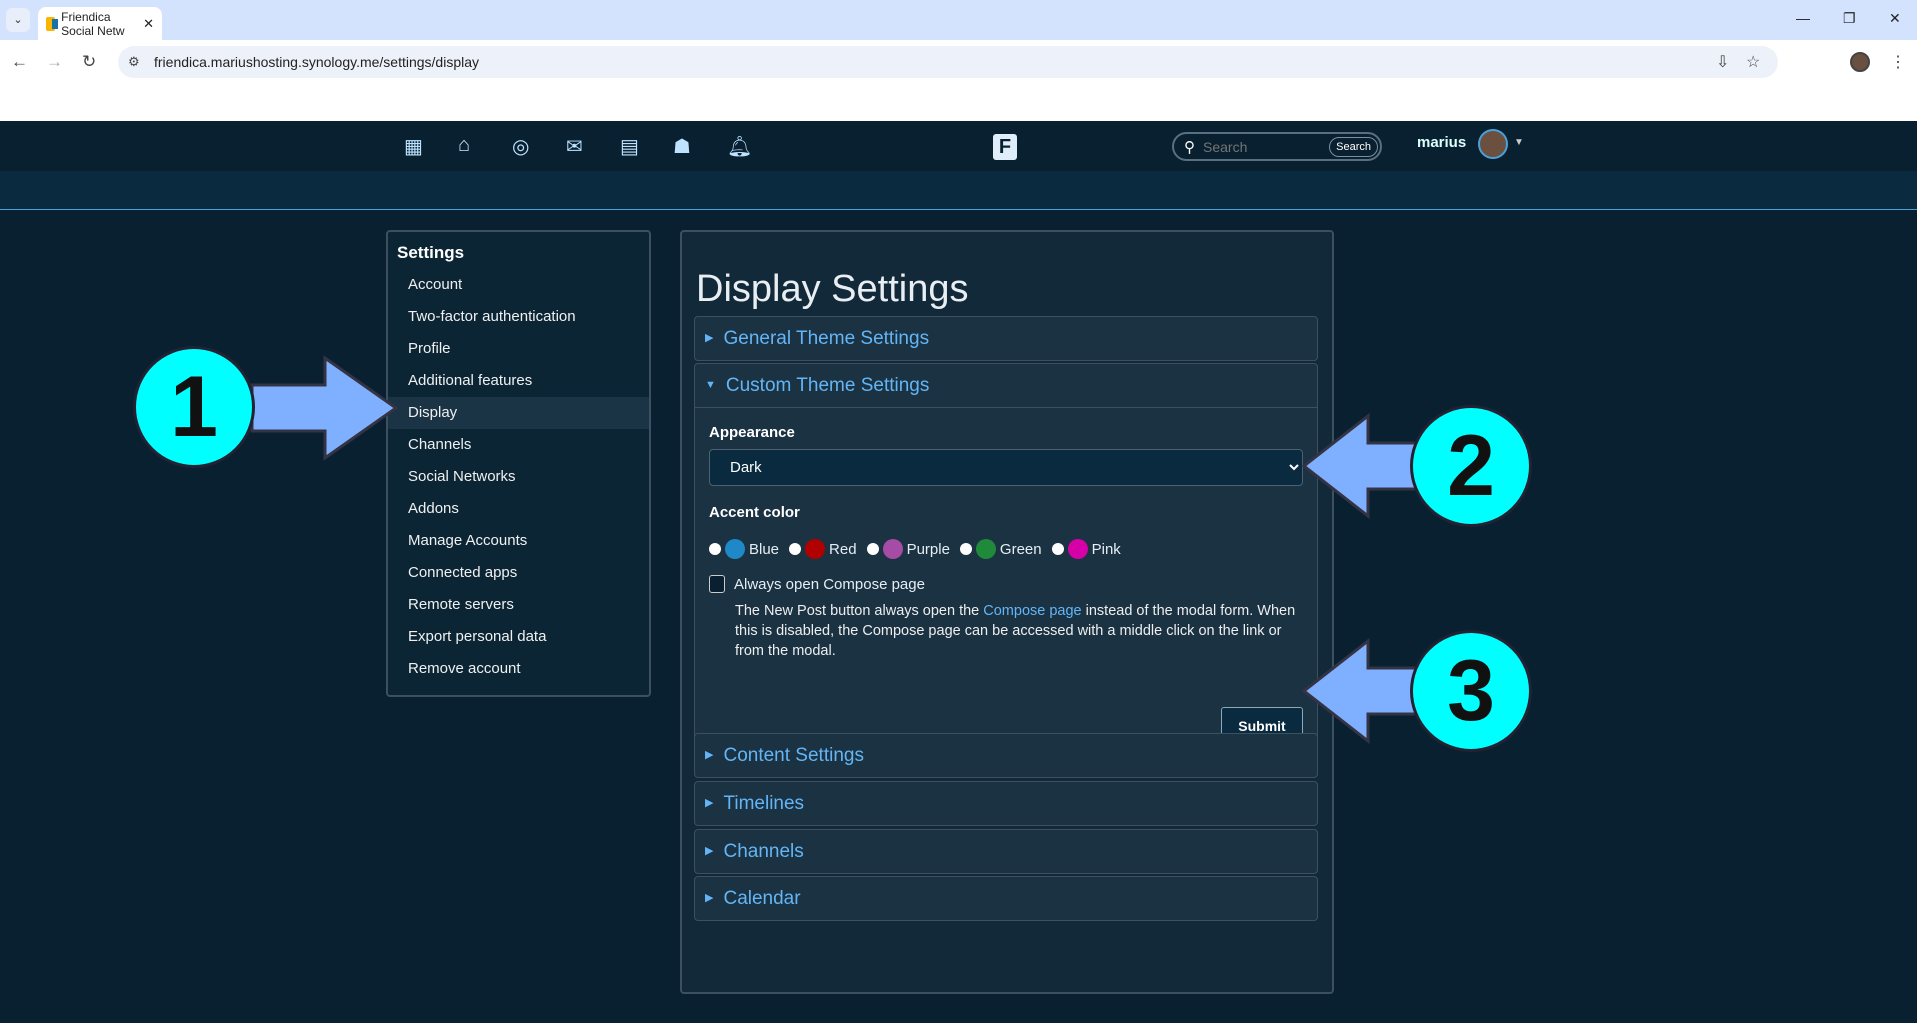  What do you see at coordinates (54, 62) in the screenshot?
I see `forward-icon: →` at bounding box center [54, 62].